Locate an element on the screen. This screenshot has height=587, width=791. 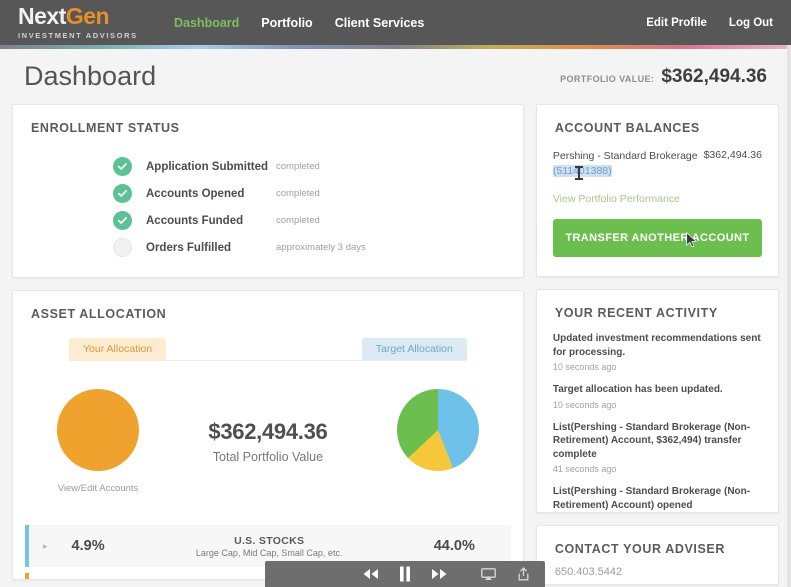
nav-item-portfolio: Portfolio is located at coordinates (286, 23).